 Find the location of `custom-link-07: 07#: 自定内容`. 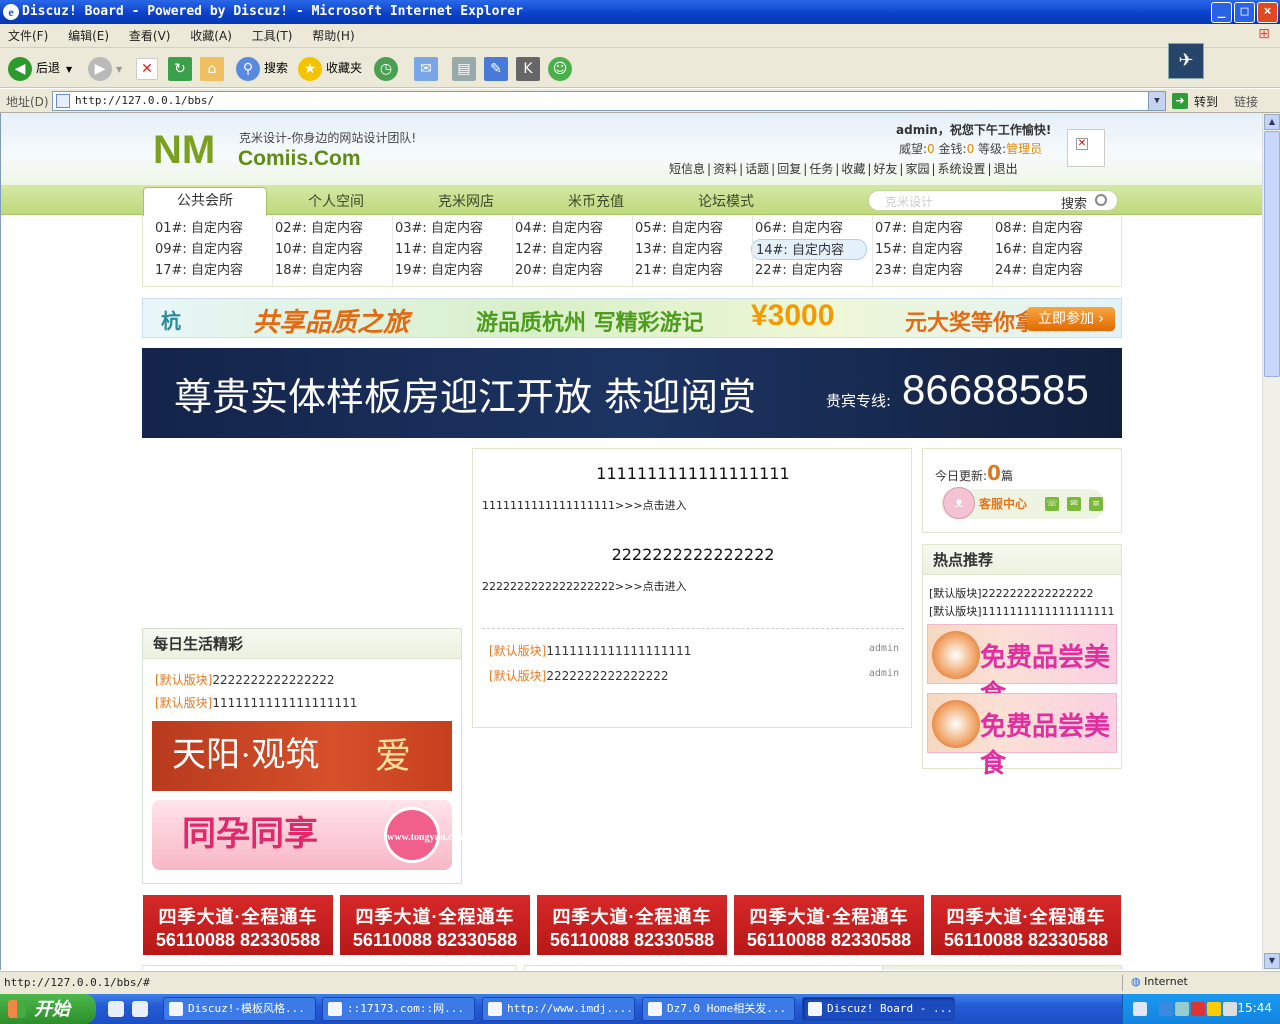

custom-link-07: 07#: 自定内容 is located at coordinates (935, 228).